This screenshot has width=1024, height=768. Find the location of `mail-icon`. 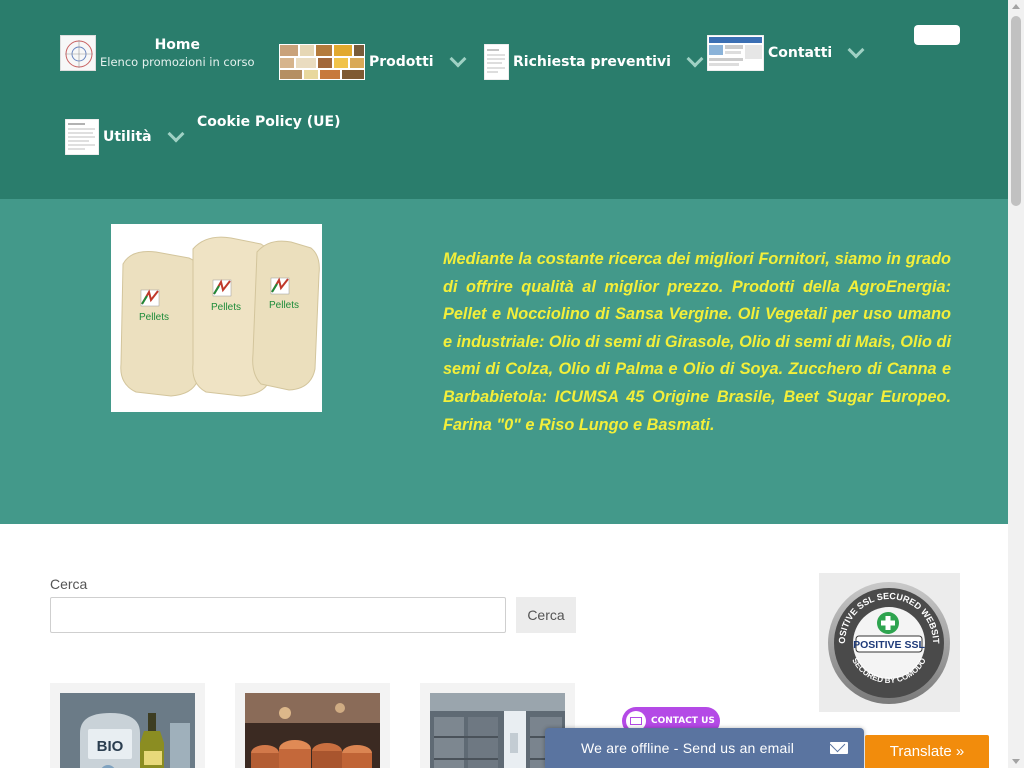

mail-icon is located at coordinates (839, 748).